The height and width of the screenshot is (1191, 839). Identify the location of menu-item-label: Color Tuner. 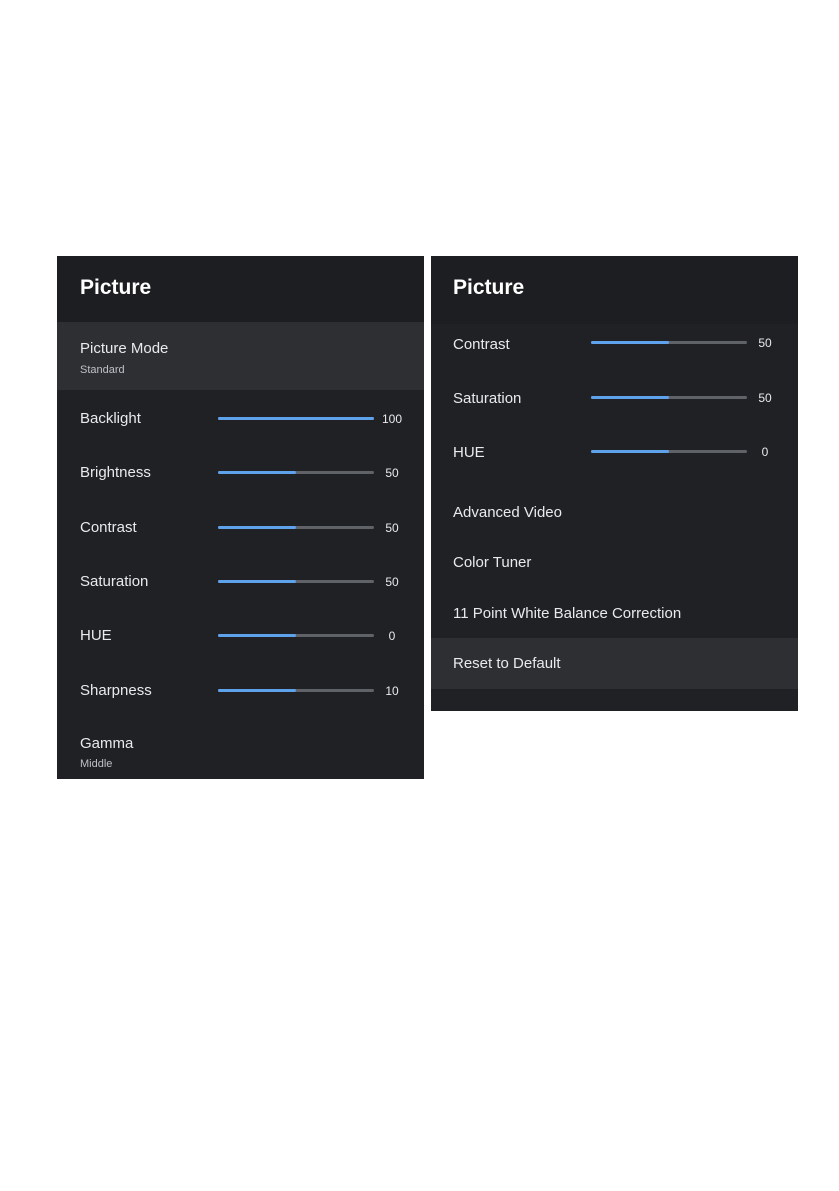
(492, 562).